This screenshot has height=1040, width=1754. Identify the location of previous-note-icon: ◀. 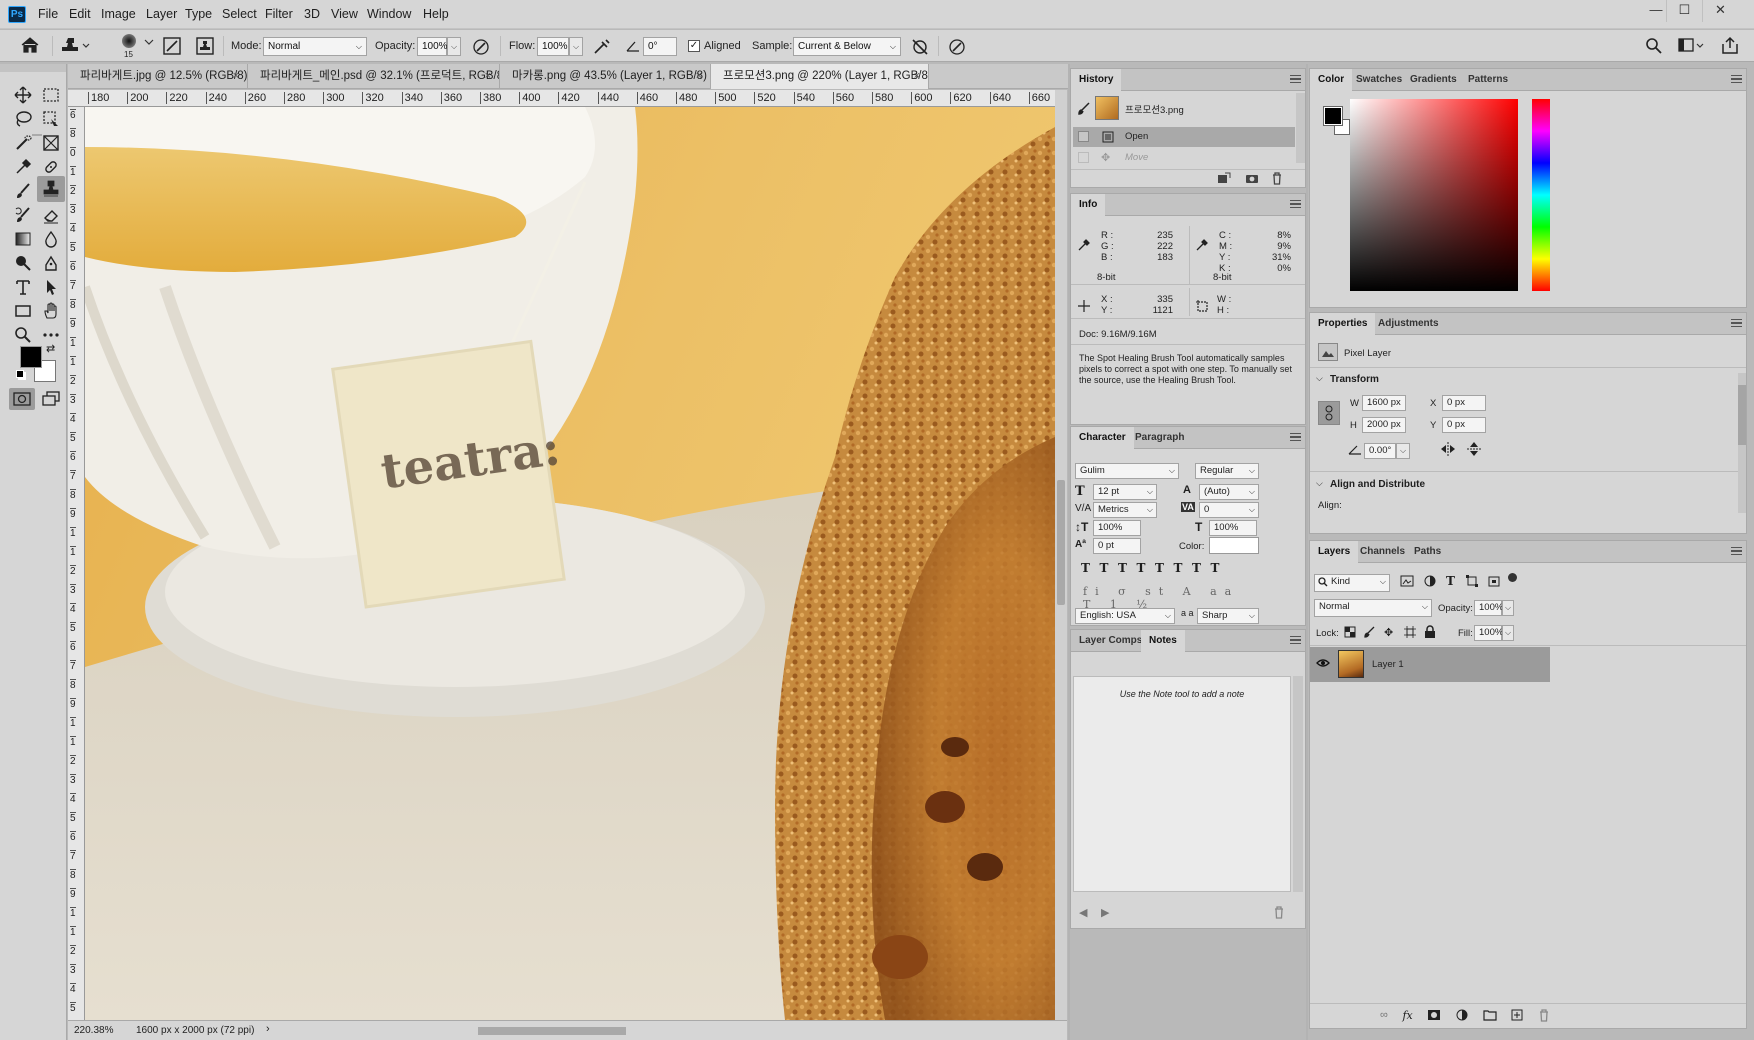
(1083, 912).